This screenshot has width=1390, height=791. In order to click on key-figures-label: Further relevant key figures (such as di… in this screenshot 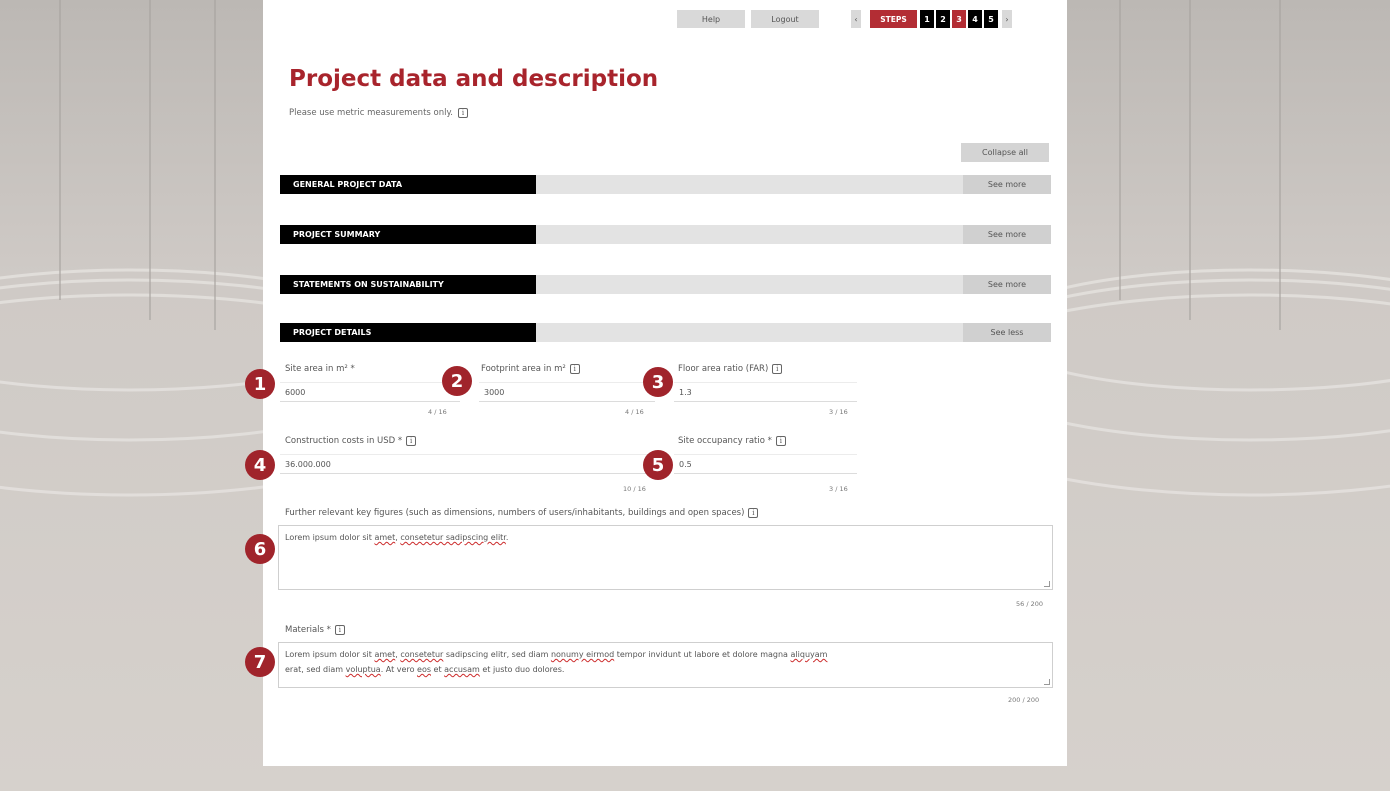, I will do `click(522, 513)`.